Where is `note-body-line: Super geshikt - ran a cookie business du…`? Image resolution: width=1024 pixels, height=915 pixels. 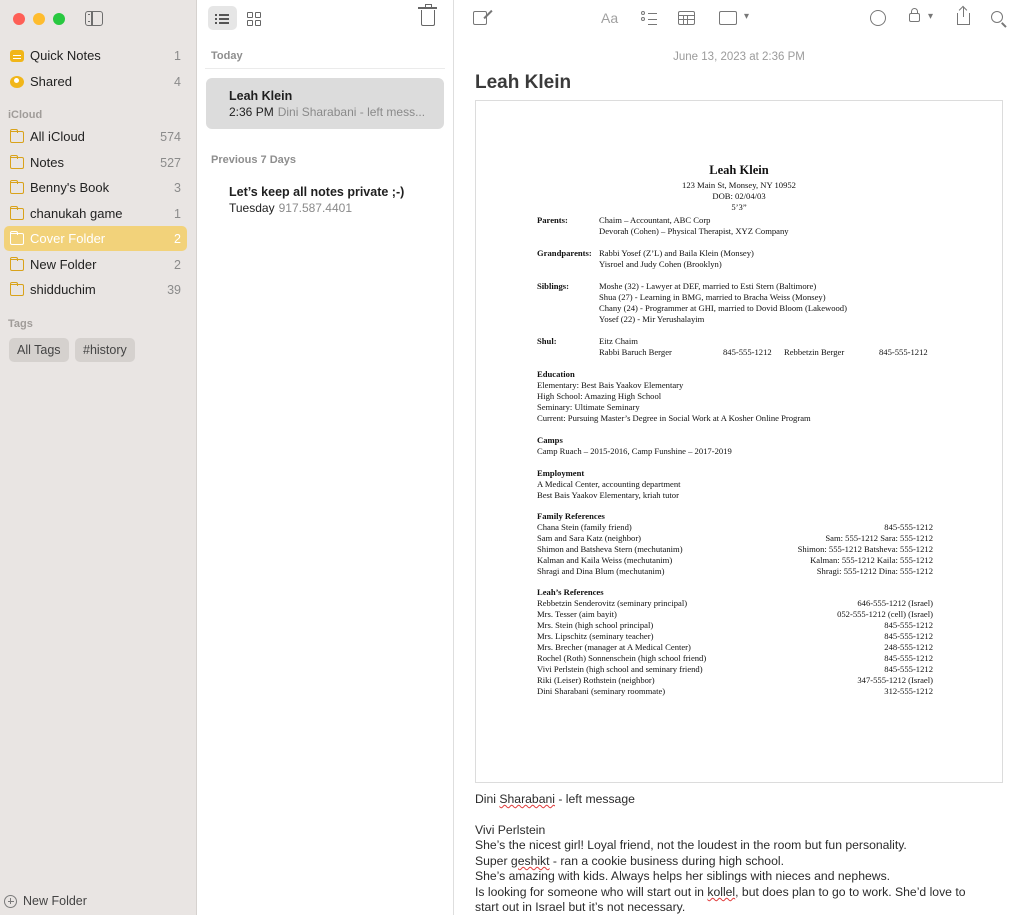
note-body-line: Super geshikt - ran a cookie business du… is located at coordinates (629, 862).